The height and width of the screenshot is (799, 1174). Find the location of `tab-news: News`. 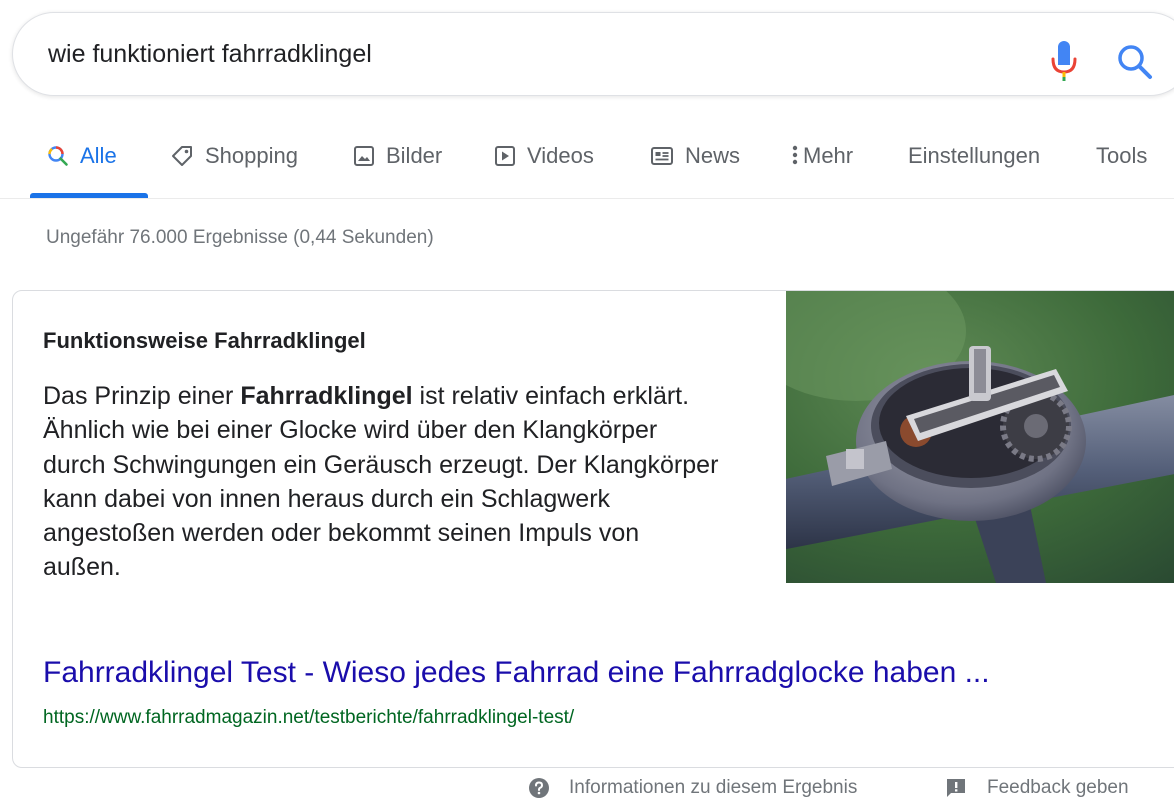

tab-news: News is located at coordinates (695, 164).